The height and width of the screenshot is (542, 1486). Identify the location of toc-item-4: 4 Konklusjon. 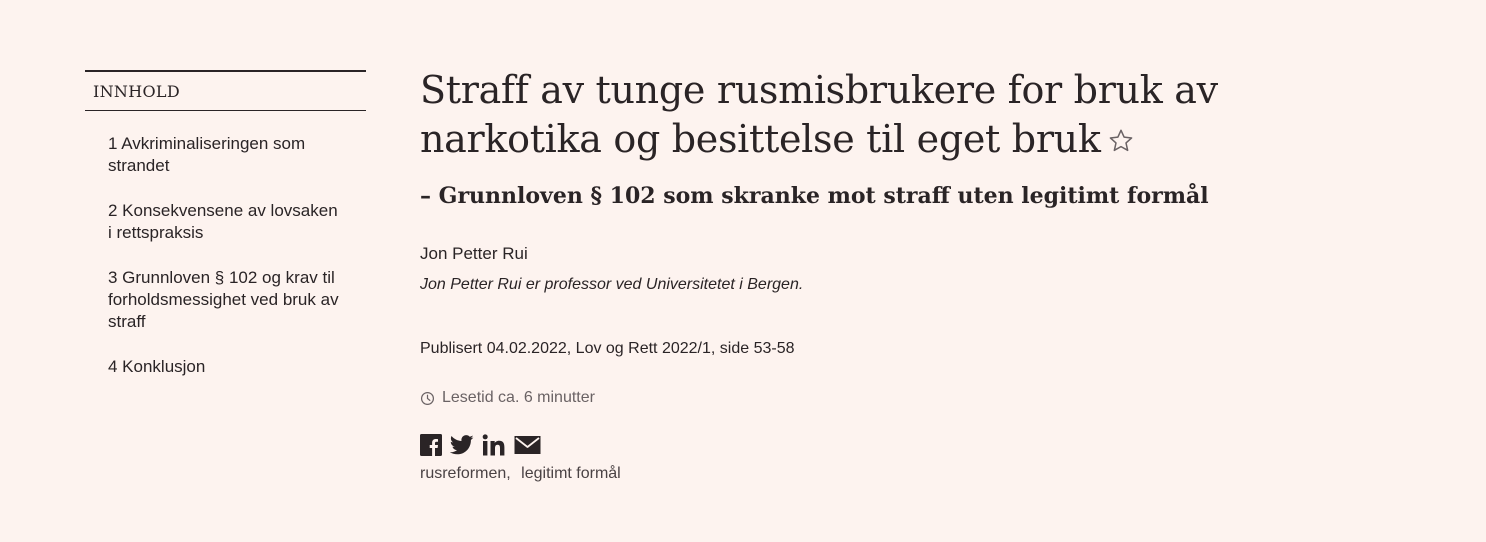
(227, 367).